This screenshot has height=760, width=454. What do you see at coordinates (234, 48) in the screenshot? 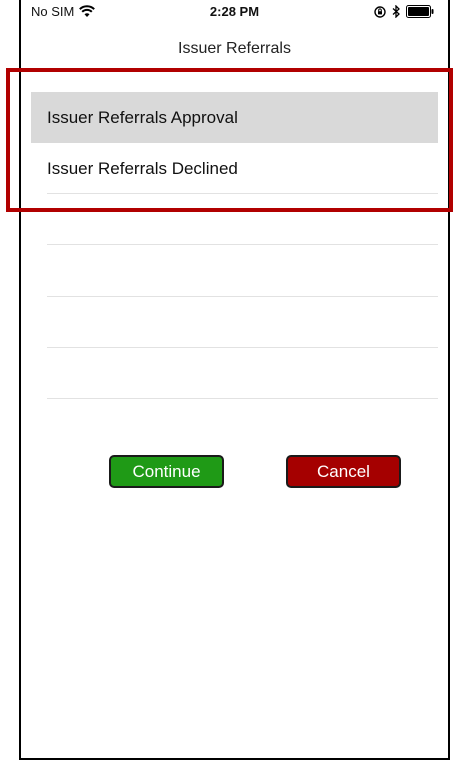
I see `page-title: Issuer Referrals` at bounding box center [234, 48].